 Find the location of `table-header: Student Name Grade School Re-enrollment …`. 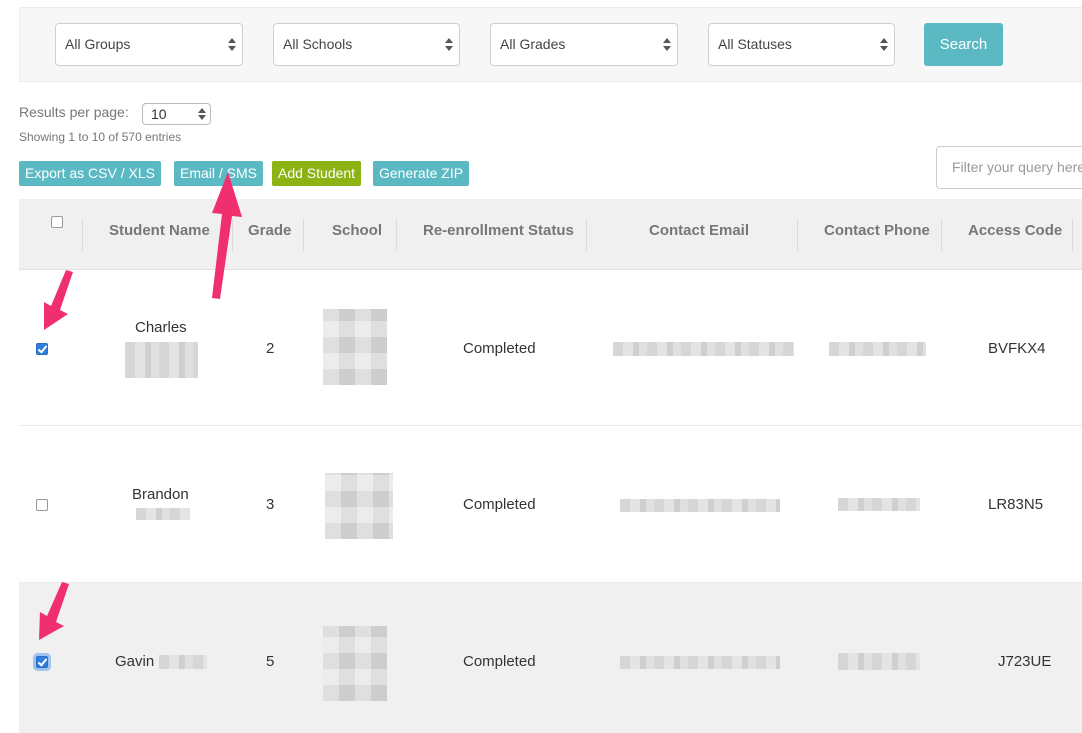

table-header: Student Name Grade School Re-enrollment … is located at coordinates (550, 234).